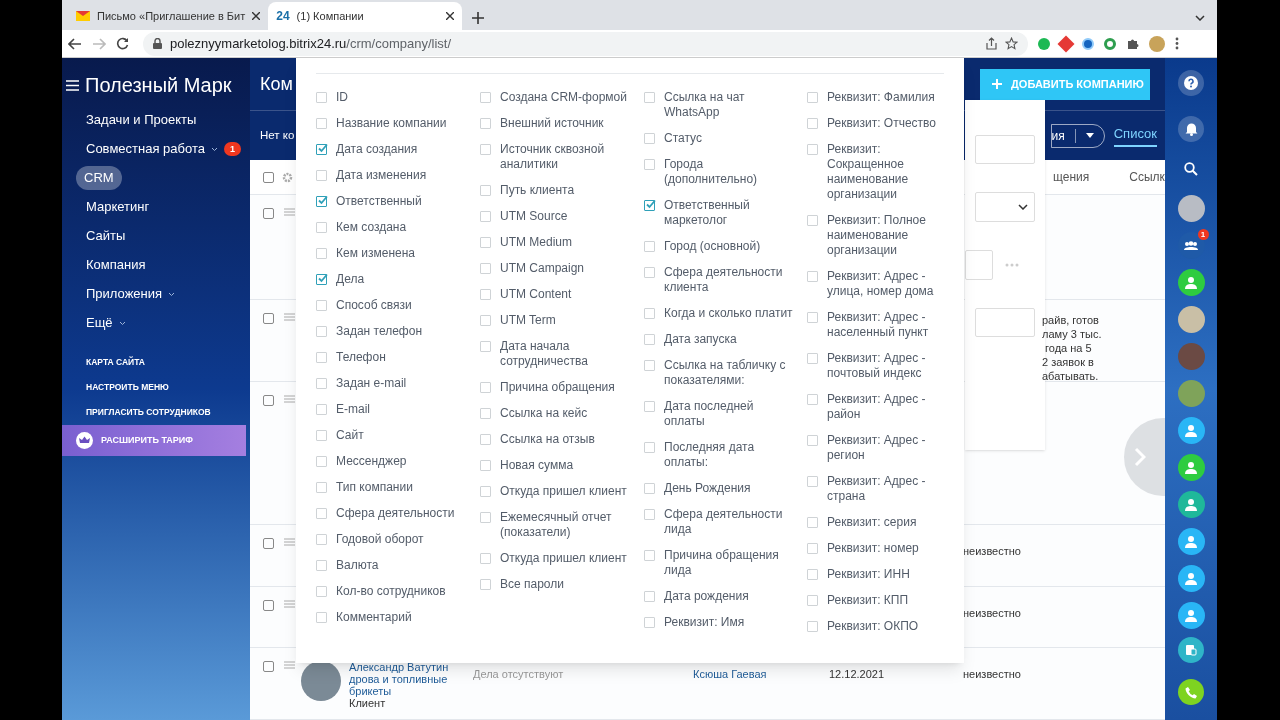 The width and height of the screenshot is (1280, 720). I want to click on column-option-label: Годовой оборот, so click(403, 539).